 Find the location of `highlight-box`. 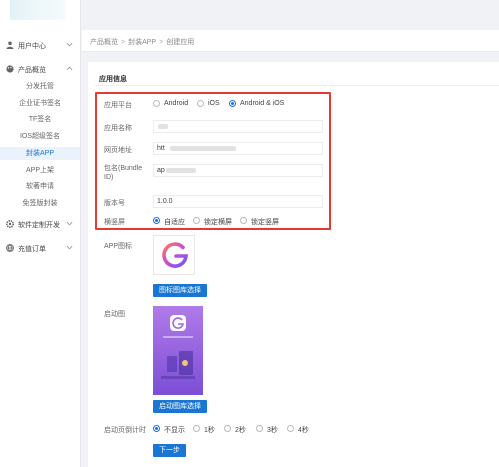

highlight-box is located at coordinates (213, 161).